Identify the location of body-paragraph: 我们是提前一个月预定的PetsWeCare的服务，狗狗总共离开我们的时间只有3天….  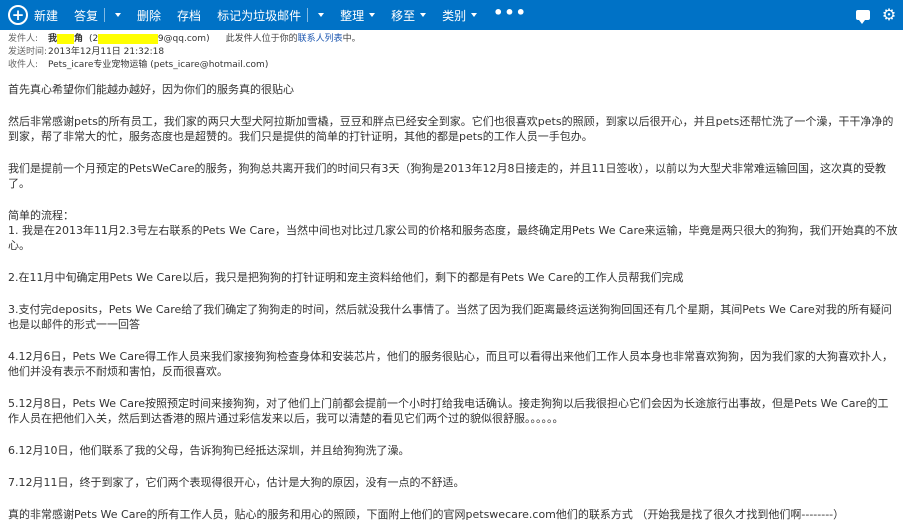
(447, 176).